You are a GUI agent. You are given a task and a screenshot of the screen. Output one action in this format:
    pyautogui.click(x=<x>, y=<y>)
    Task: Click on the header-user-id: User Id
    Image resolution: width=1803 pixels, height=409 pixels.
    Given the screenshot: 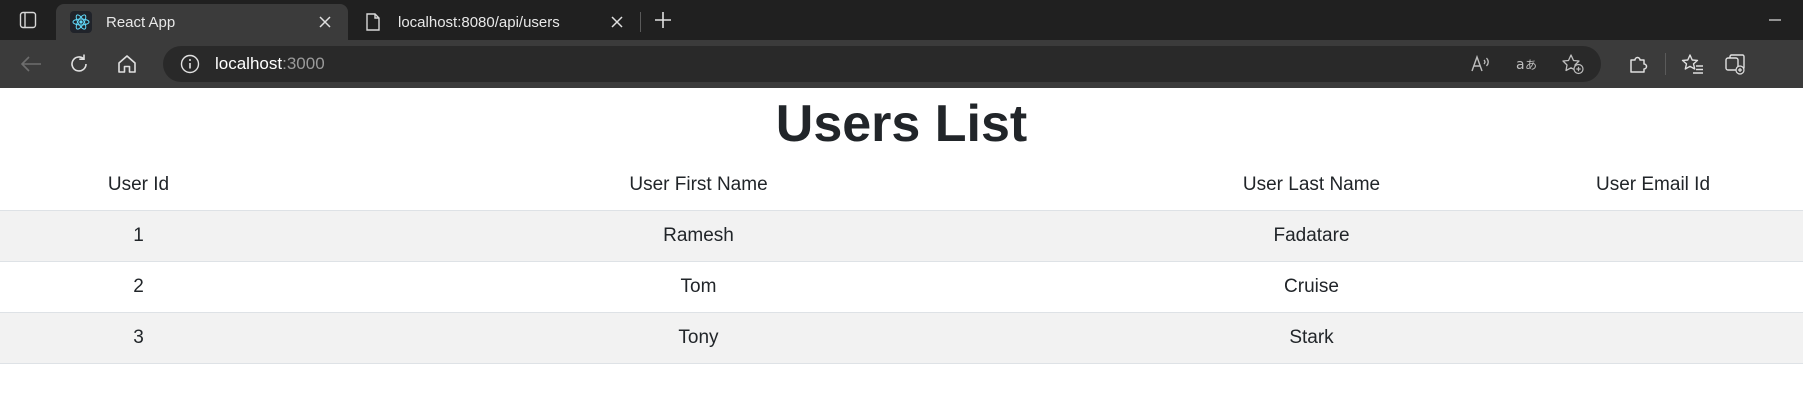 What is the action you would take?
    pyautogui.click(x=138, y=185)
    